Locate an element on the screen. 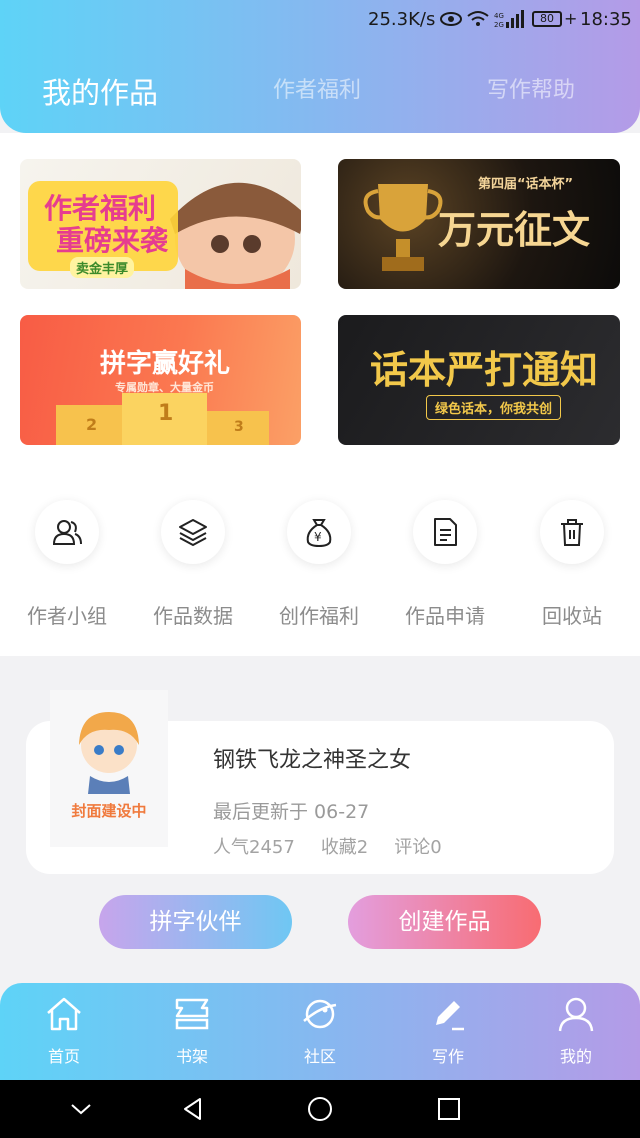 This screenshot has width=640, height=1138. eye-icon is located at coordinates (451, 19).